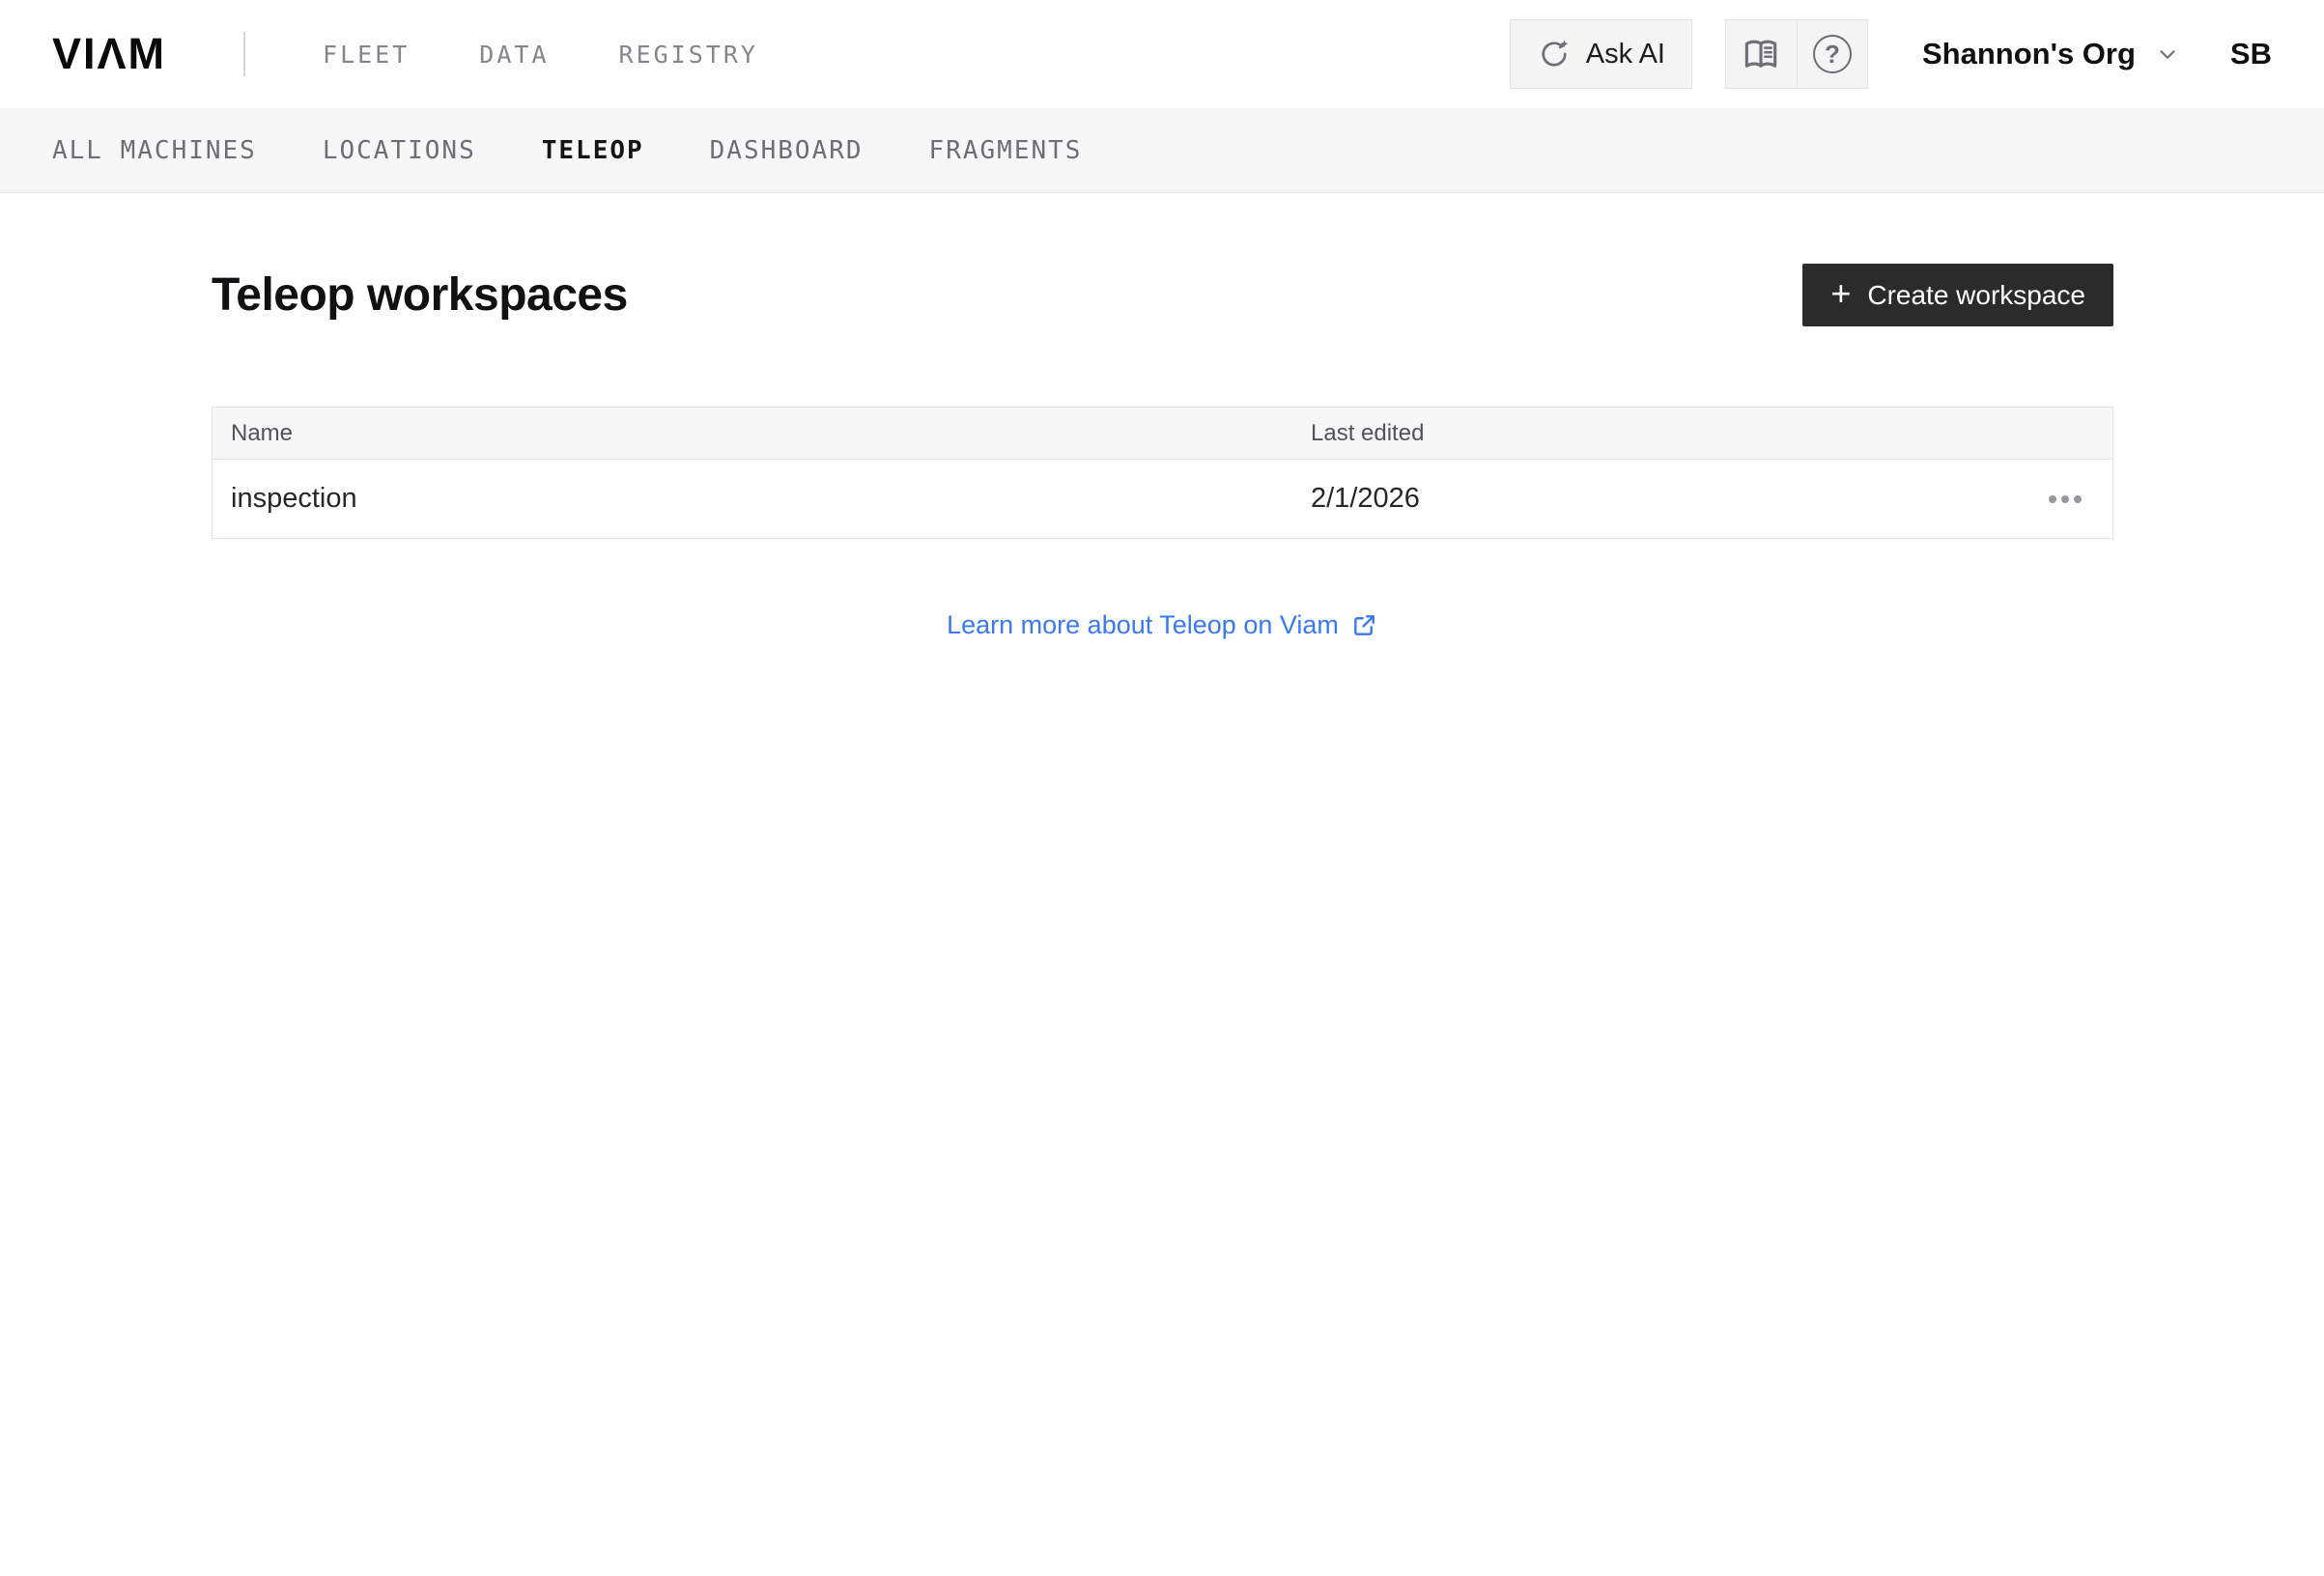 The width and height of the screenshot is (2324, 1576). What do you see at coordinates (514, 55) in the screenshot?
I see `nav-item-data: DATA` at bounding box center [514, 55].